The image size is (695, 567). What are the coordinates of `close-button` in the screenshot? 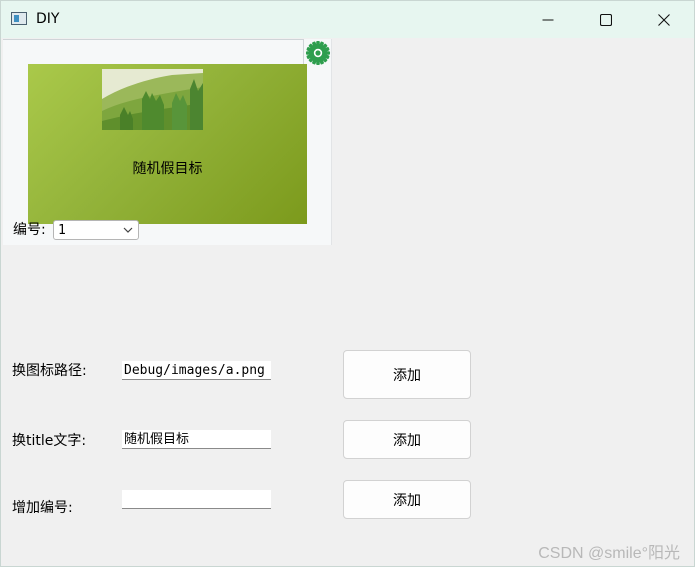 It's located at (664, 19).